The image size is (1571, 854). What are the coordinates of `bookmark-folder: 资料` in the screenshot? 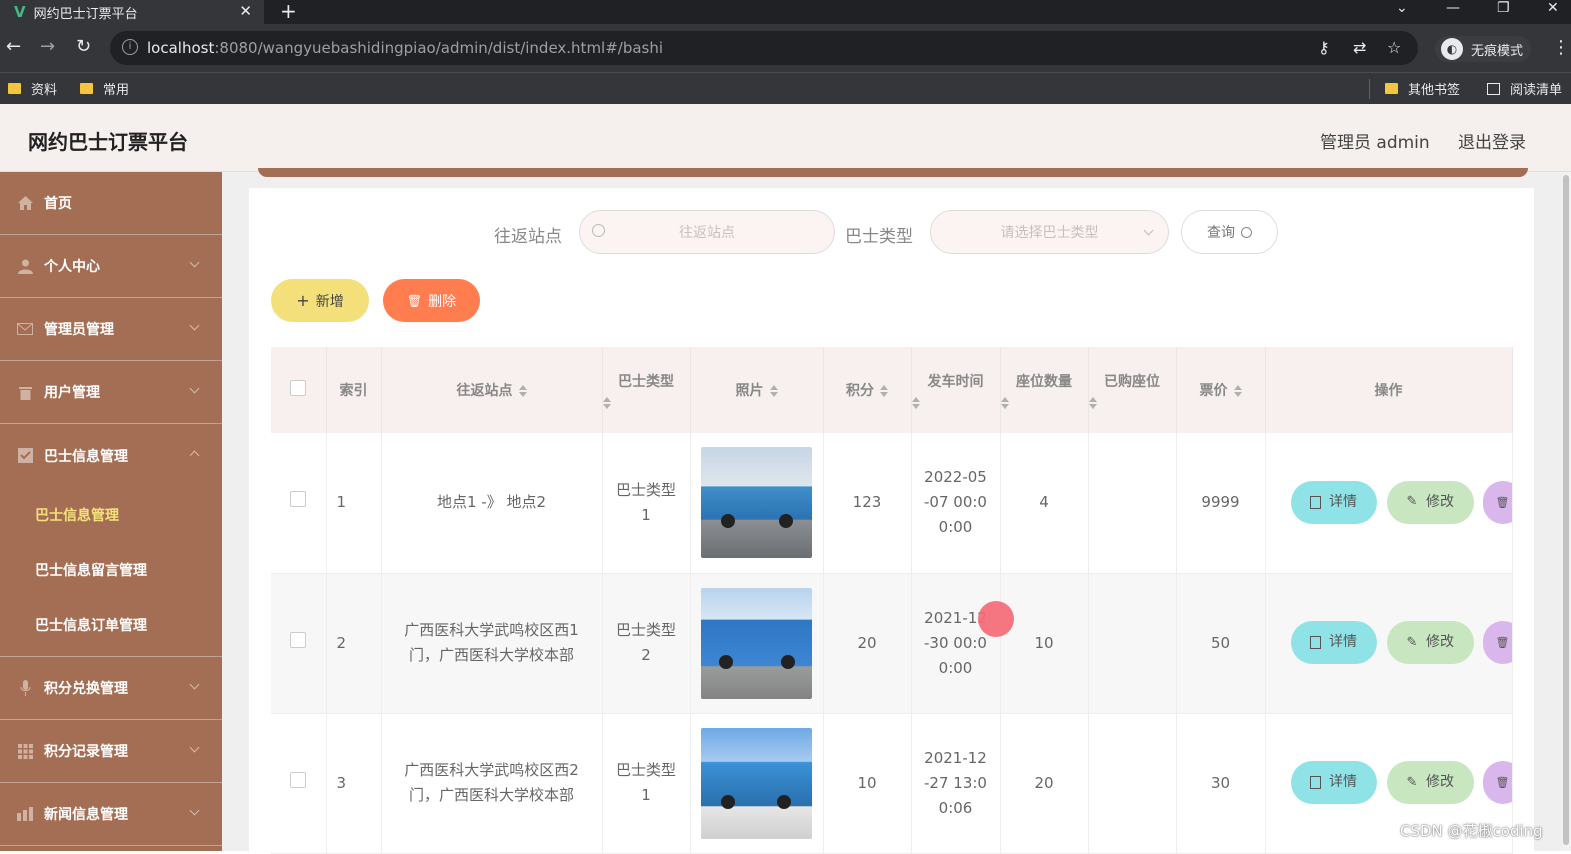 It's located at (32, 88).